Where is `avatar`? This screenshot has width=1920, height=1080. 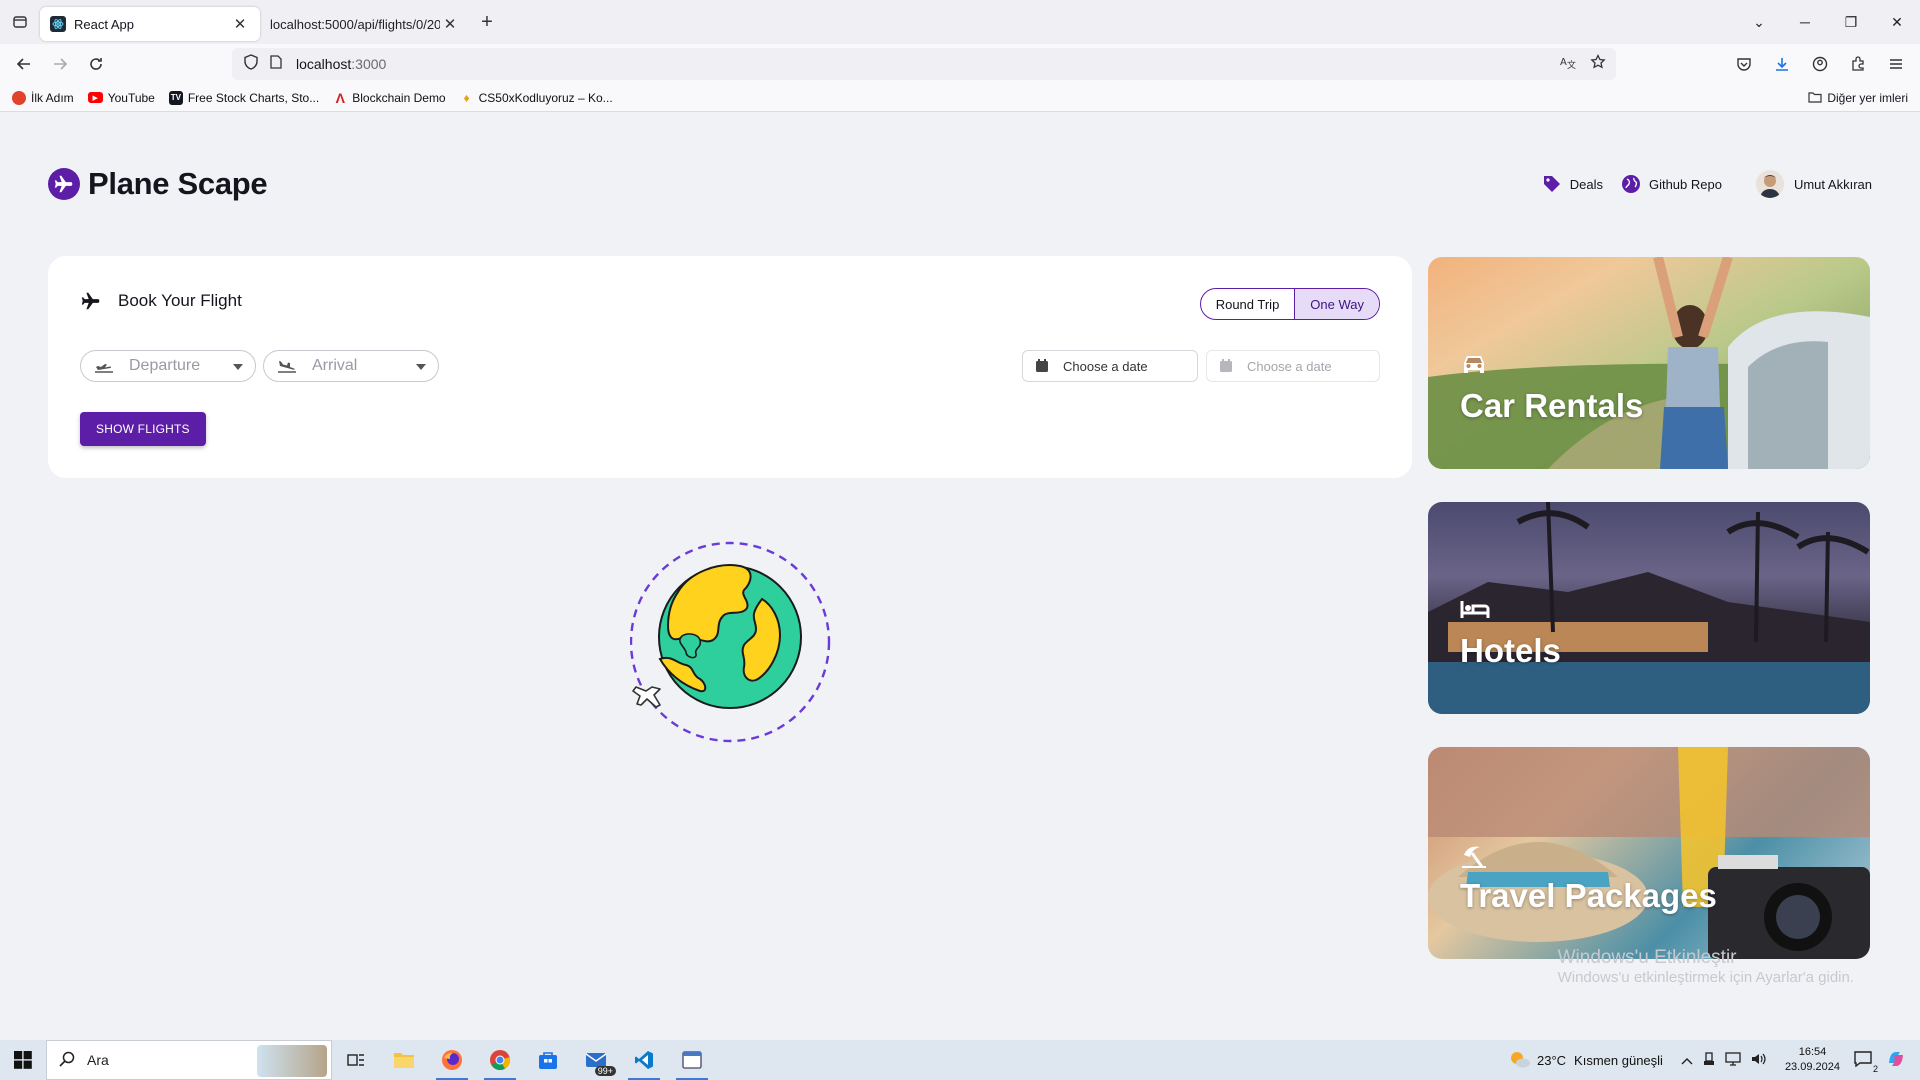 avatar is located at coordinates (1769, 184).